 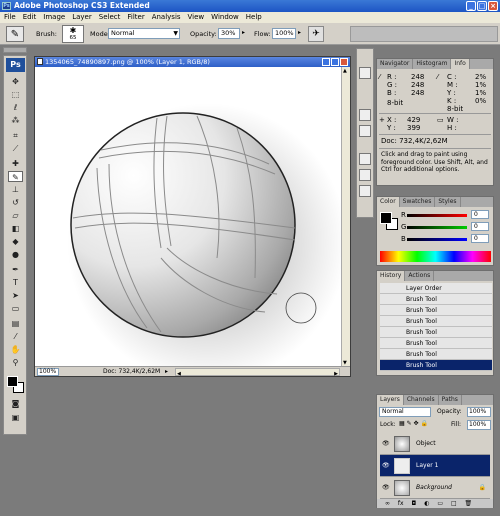 What do you see at coordinates (391, 276) in the screenshot?
I see `tab-history: History` at bounding box center [391, 276].